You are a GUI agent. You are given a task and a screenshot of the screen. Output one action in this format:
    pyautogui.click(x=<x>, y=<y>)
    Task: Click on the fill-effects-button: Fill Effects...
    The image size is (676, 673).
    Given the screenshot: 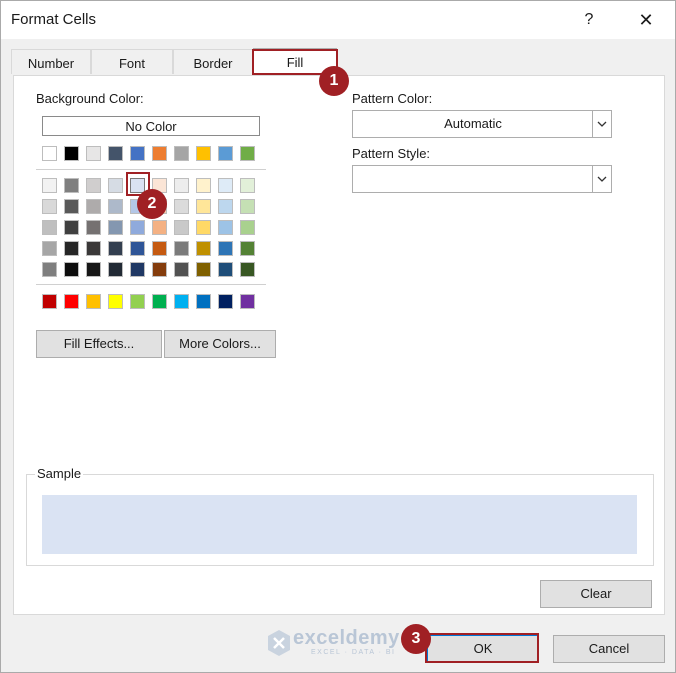 What is the action you would take?
    pyautogui.click(x=99, y=344)
    